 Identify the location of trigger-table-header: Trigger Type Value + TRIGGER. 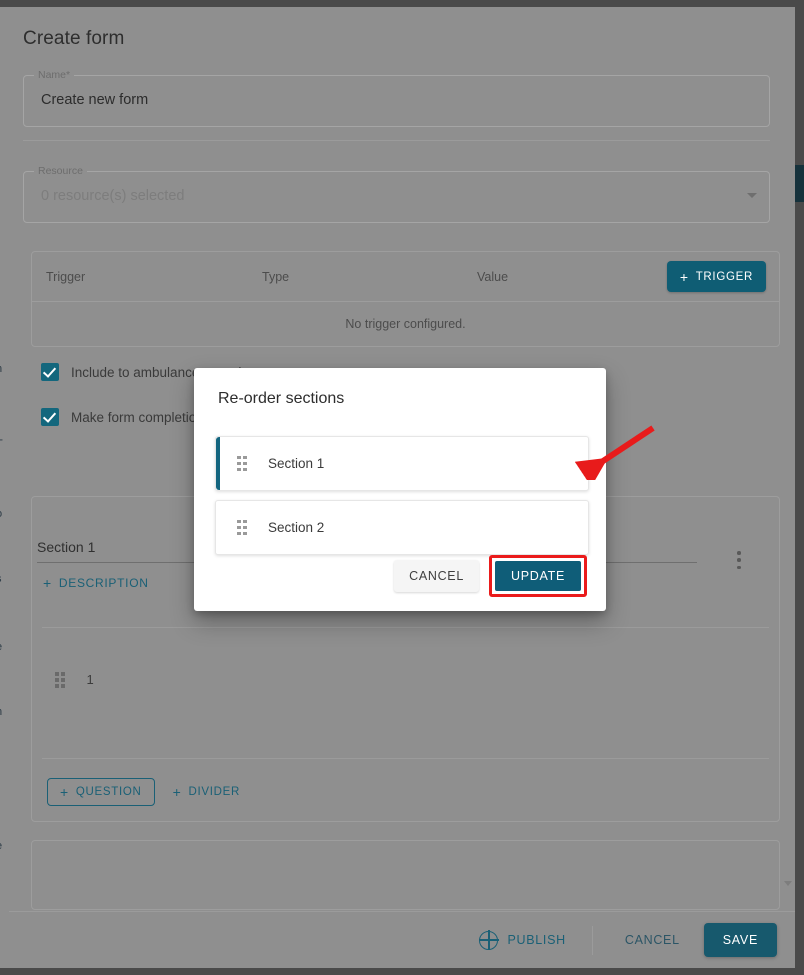
(405, 277).